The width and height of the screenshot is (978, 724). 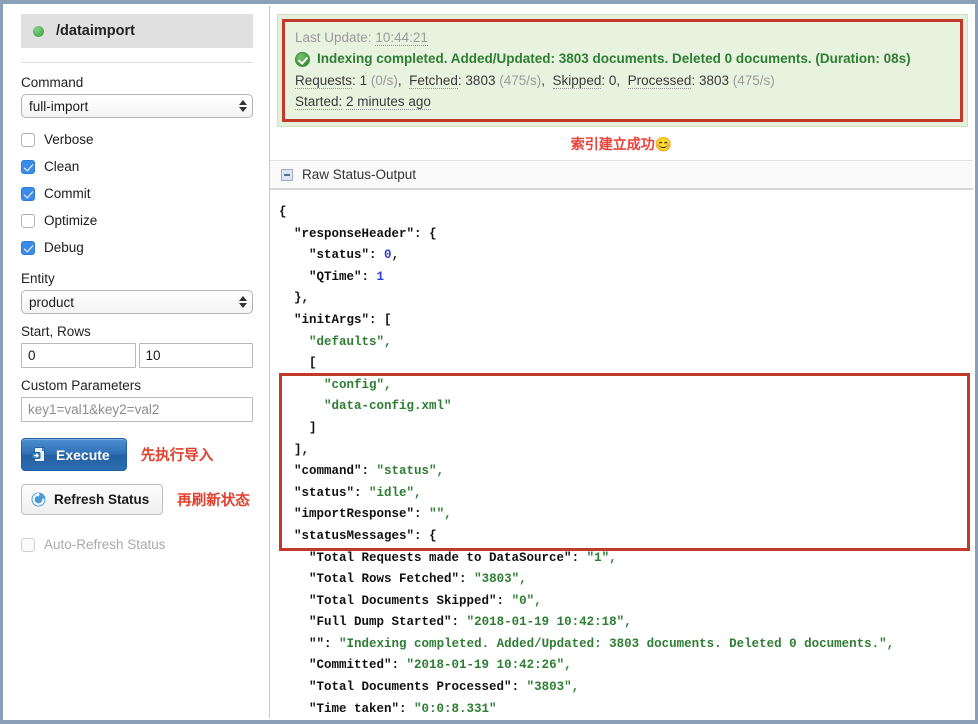 I want to click on started-label: Started:, so click(x=319, y=102).